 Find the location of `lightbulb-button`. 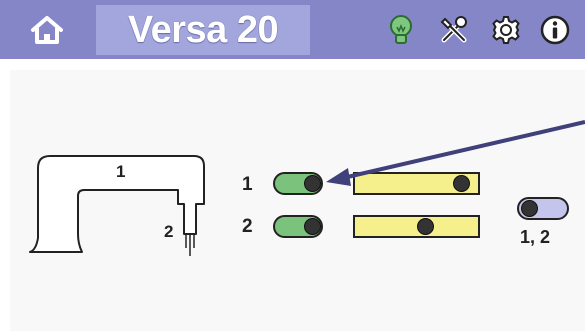

lightbulb-button is located at coordinates (401, 30).